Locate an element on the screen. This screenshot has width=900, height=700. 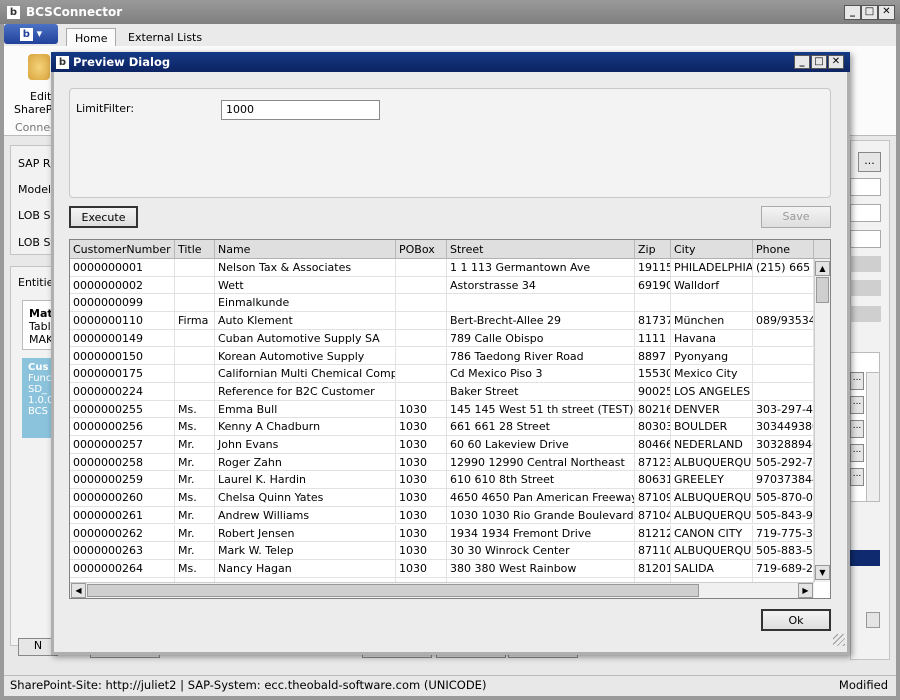
cell-name: Roger Zahn is located at coordinates (305, 462).